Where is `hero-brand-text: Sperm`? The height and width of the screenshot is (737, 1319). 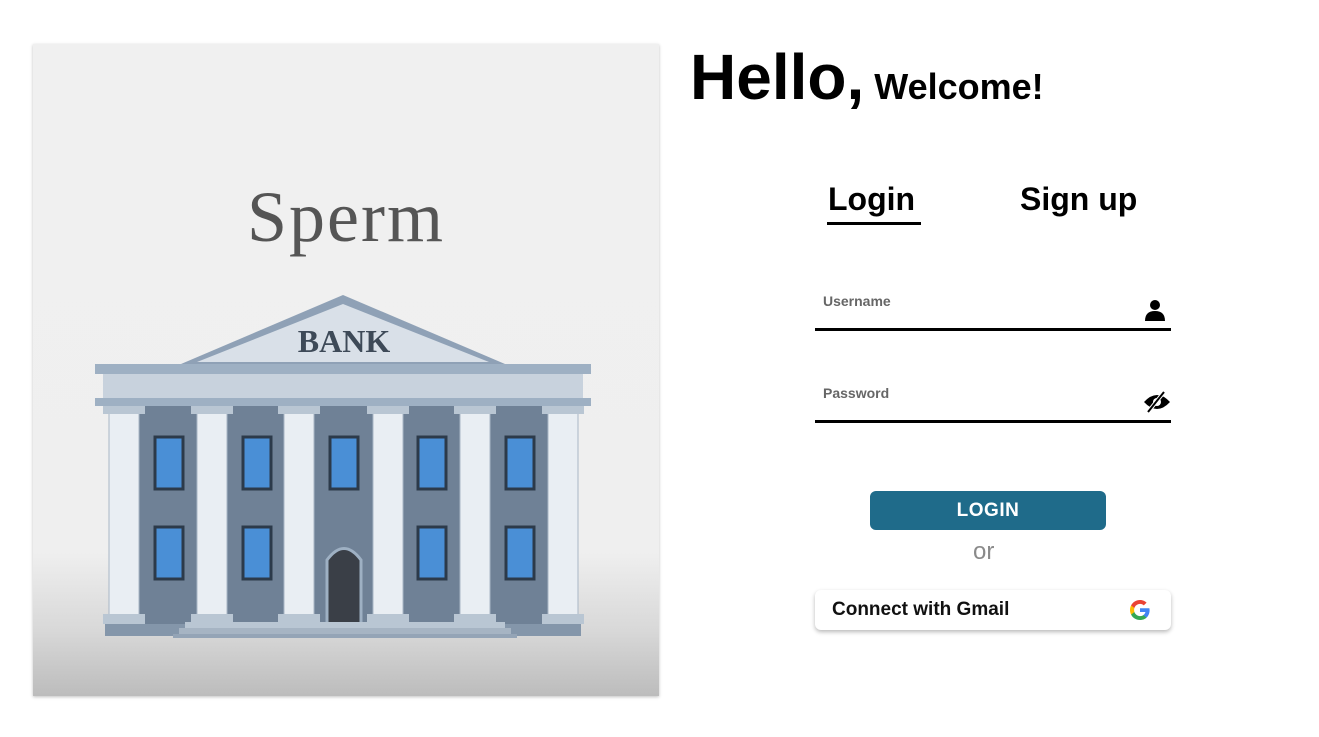 hero-brand-text: Sperm is located at coordinates (346, 217).